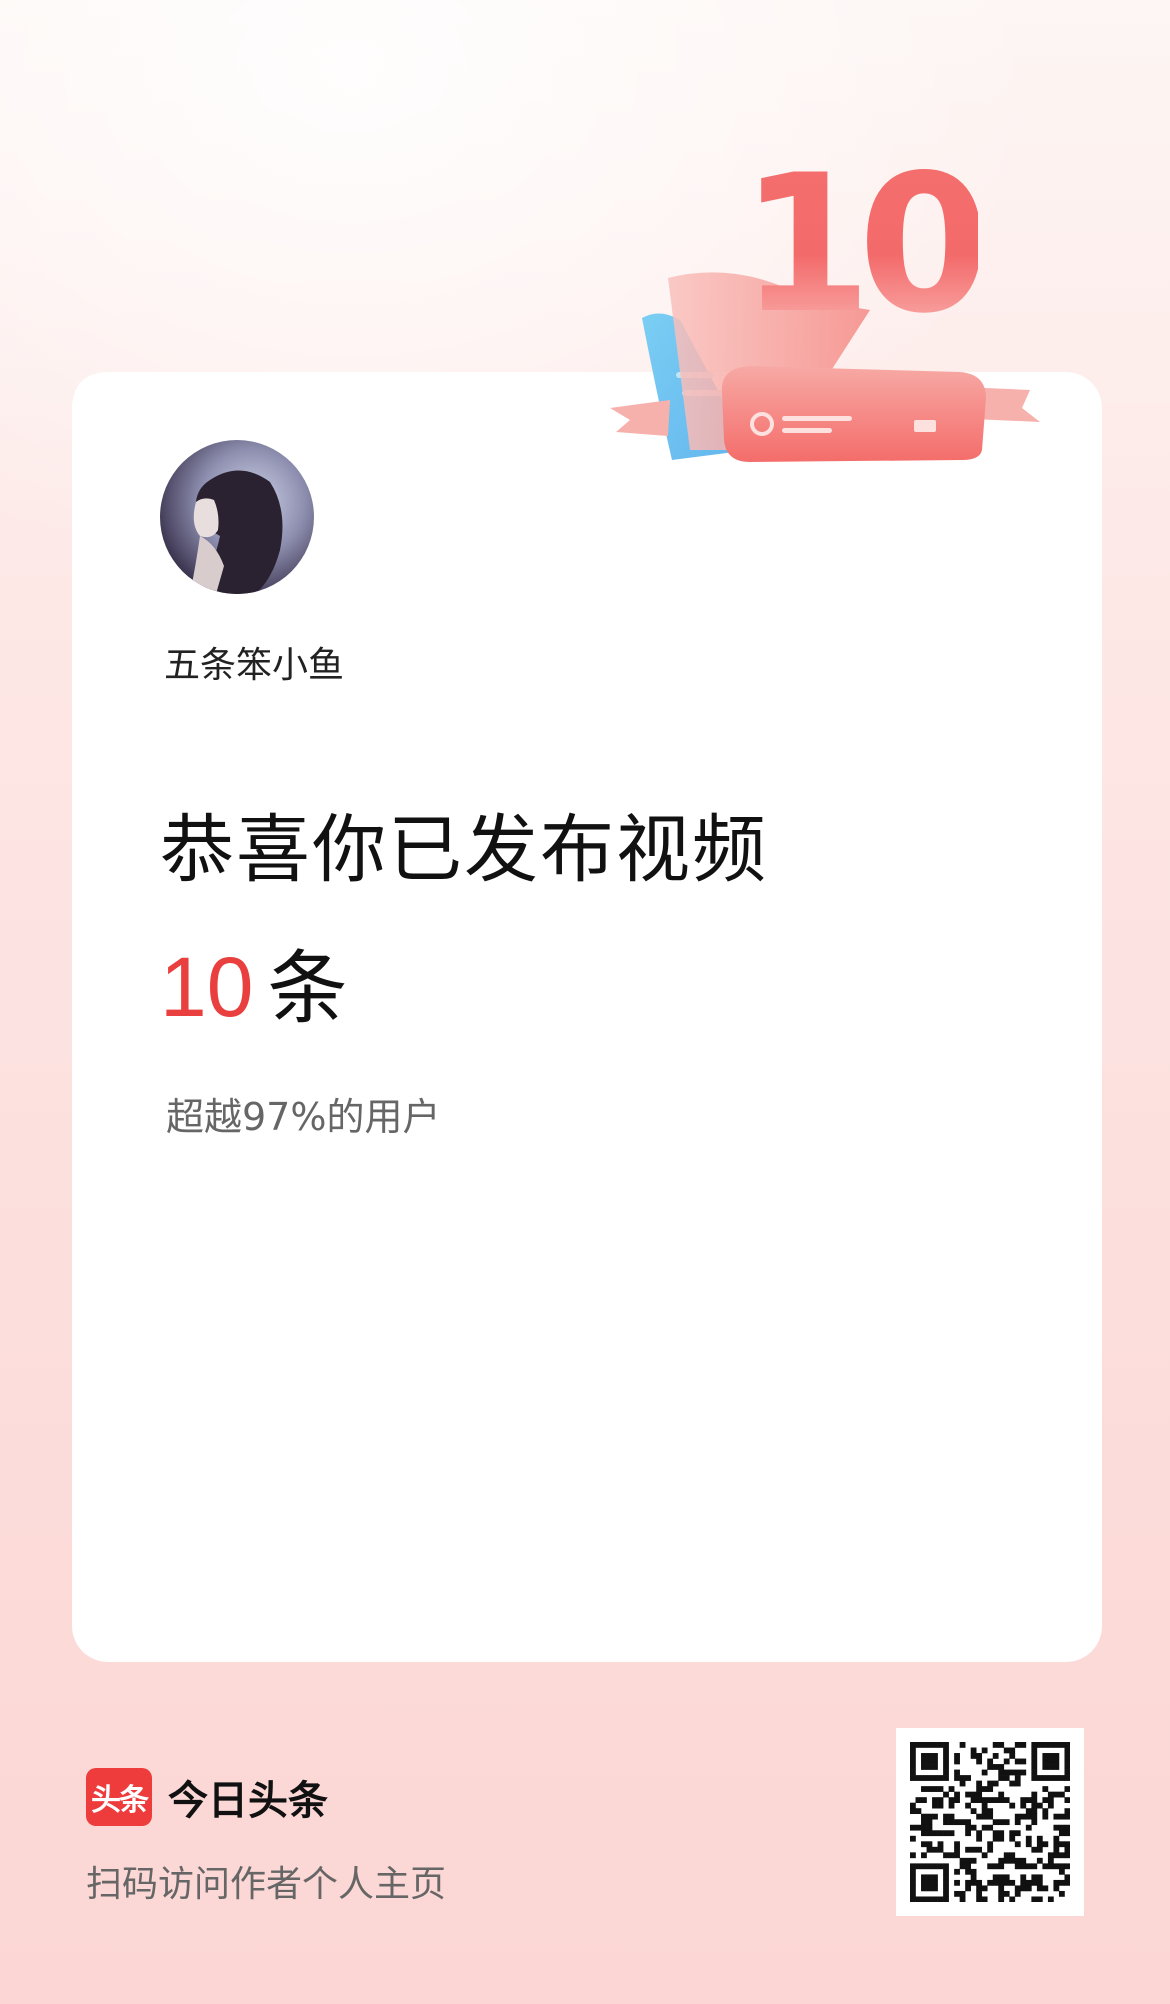  I want to click on brand-name: 今日头条, so click(248, 1801).